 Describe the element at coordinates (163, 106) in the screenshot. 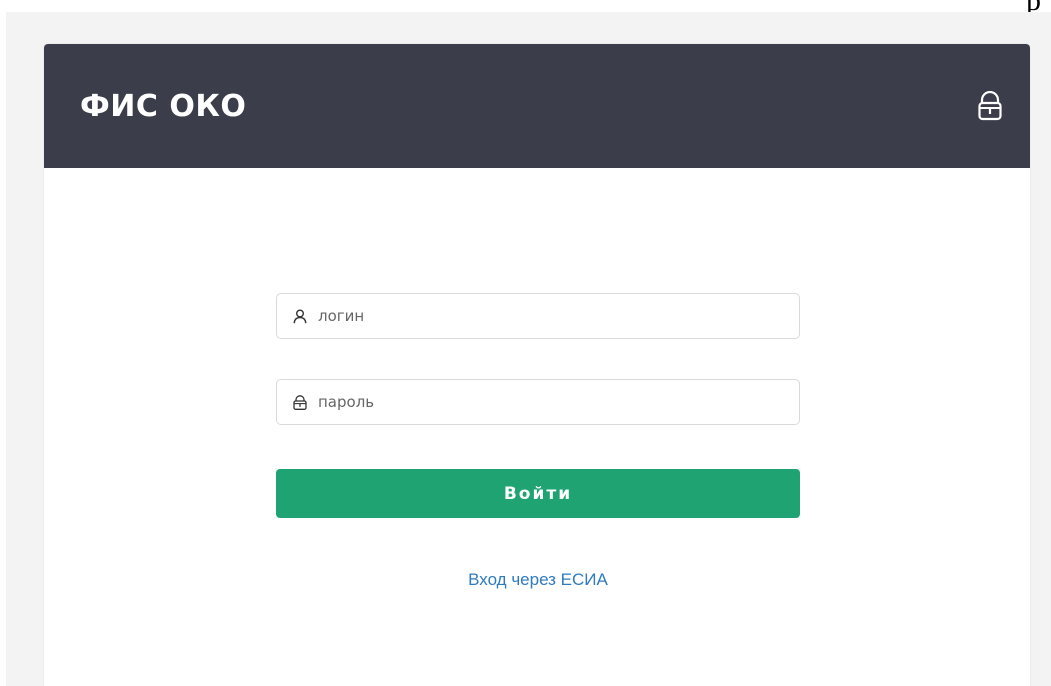

I see `app-title: ФИС ОКО` at that location.